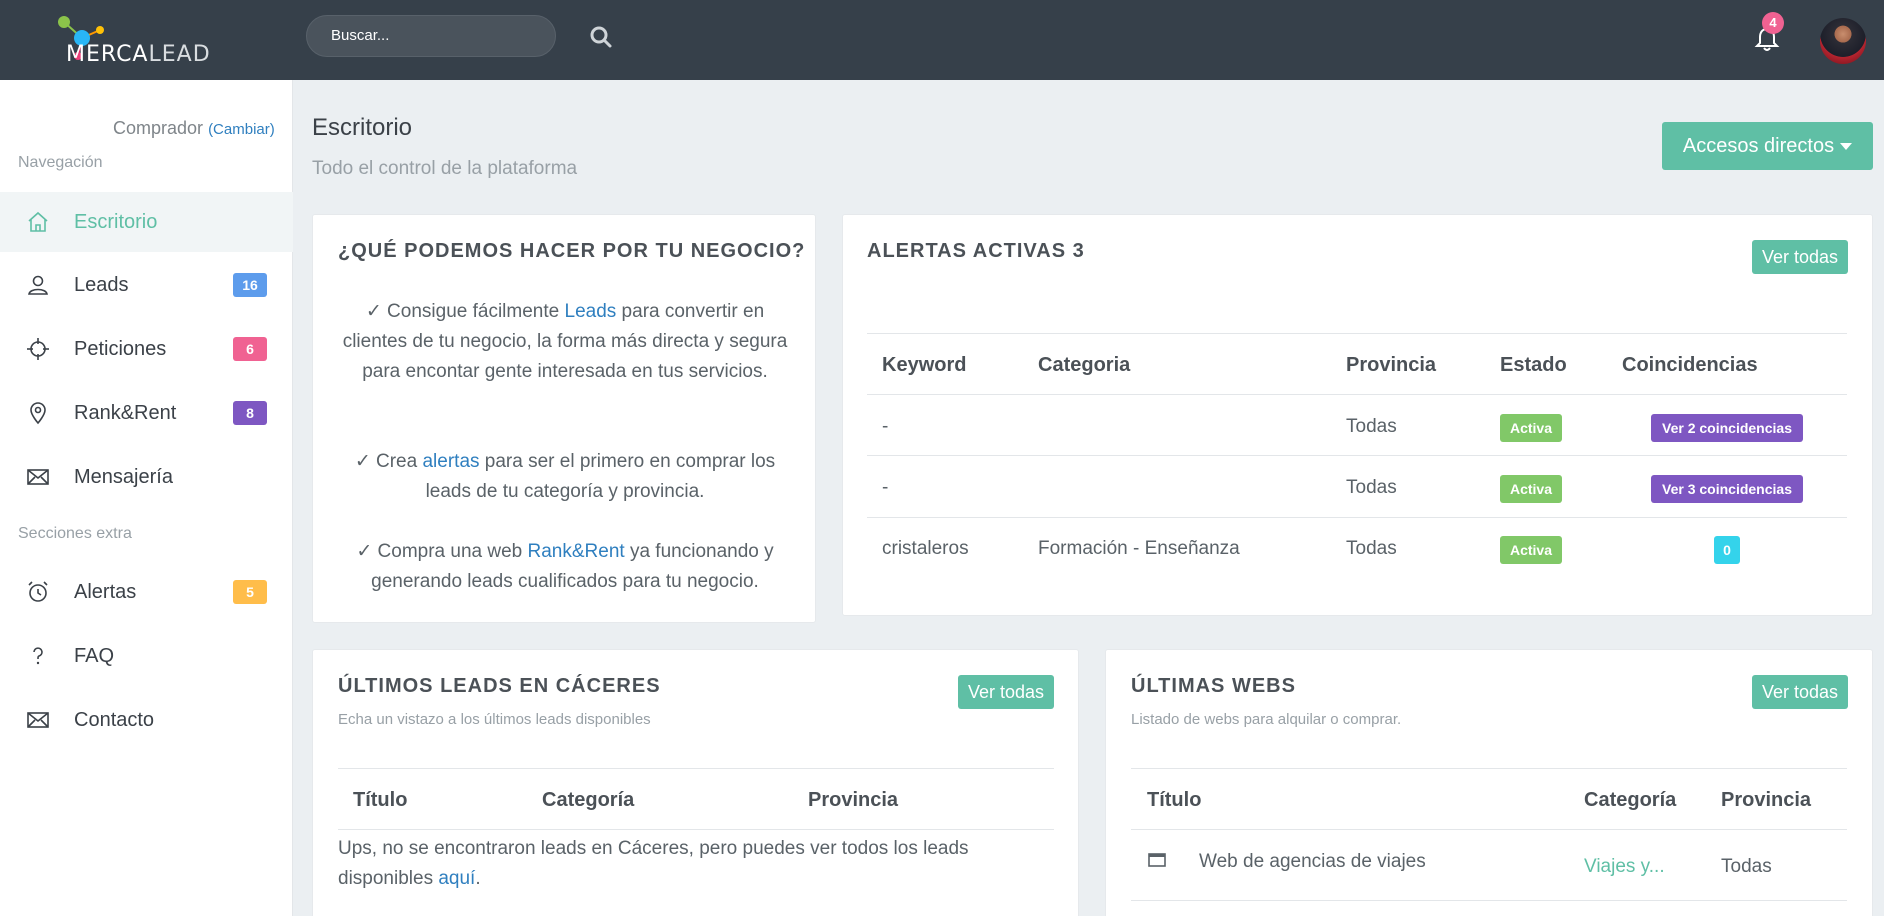 The height and width of the screenshot is (916, 1884). What do you see at coordinates (1006, 692) in the screenshot?
I see `leads-view-all-button: Ver todas` at bounding box center [1006, 692].